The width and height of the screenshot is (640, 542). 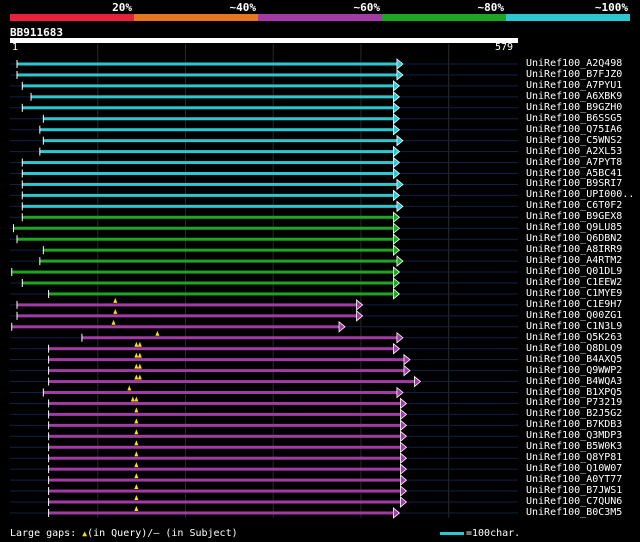 I want to click on hit-label: UniRef100_Q8YP81, so click(x=574, y=457).